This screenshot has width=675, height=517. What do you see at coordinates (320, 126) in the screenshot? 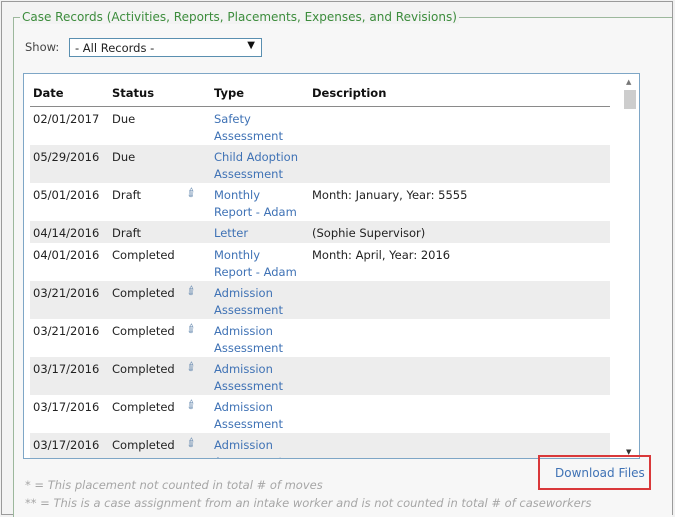
I see `table-row: 02/01/2017 Due Safety Assessment` at bounding box center [320, 126].